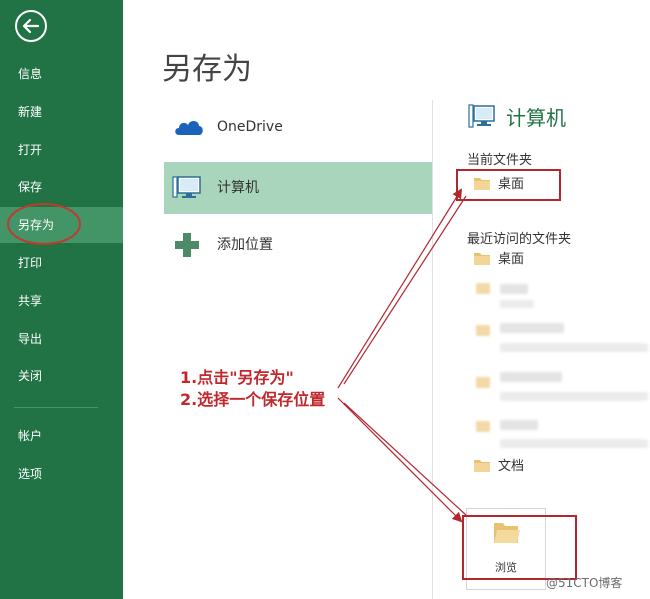 Image resolution: width=650 pixels, height=599 pixels. Describe the element at coordinates (253, 399) in the screenshot. I see `annotation-line-2: 2.选择一个保存位置` at that location.